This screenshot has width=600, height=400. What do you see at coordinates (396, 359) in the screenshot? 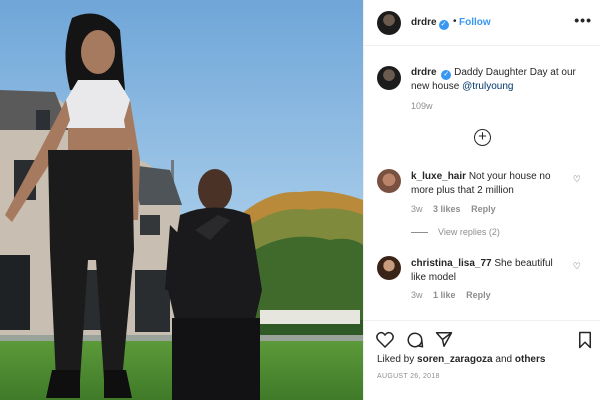
I see `liked-by-prefix: Liked by` at bounding box center [396, 359].